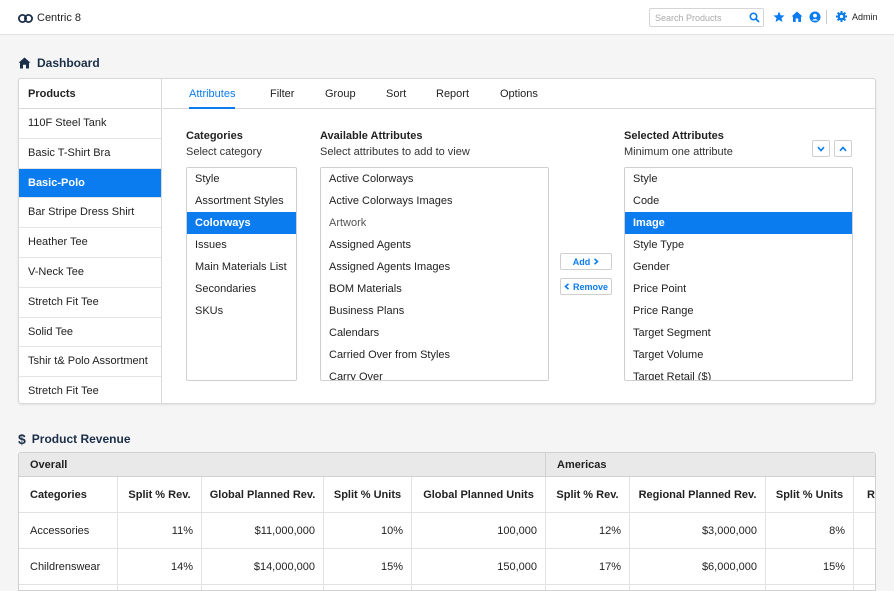  What do you see at coordinates (263, 567) in the screenshot?
I see `table-cell: $14,000,000` at bounding box center [263, 567].